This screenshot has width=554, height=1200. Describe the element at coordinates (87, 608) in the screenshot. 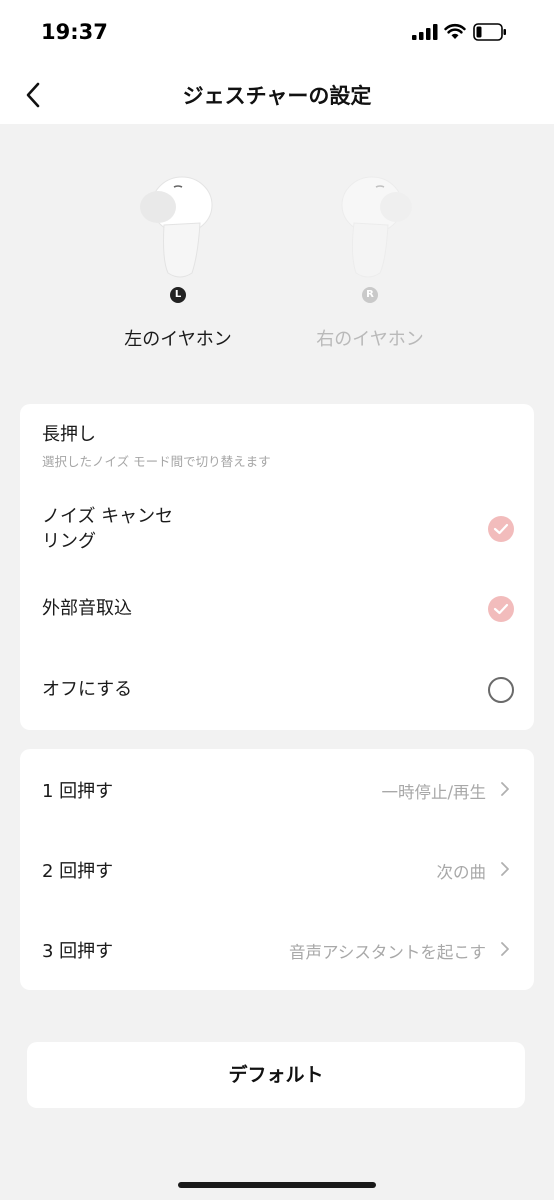

I see `option-label: 外部音取込` at that location.